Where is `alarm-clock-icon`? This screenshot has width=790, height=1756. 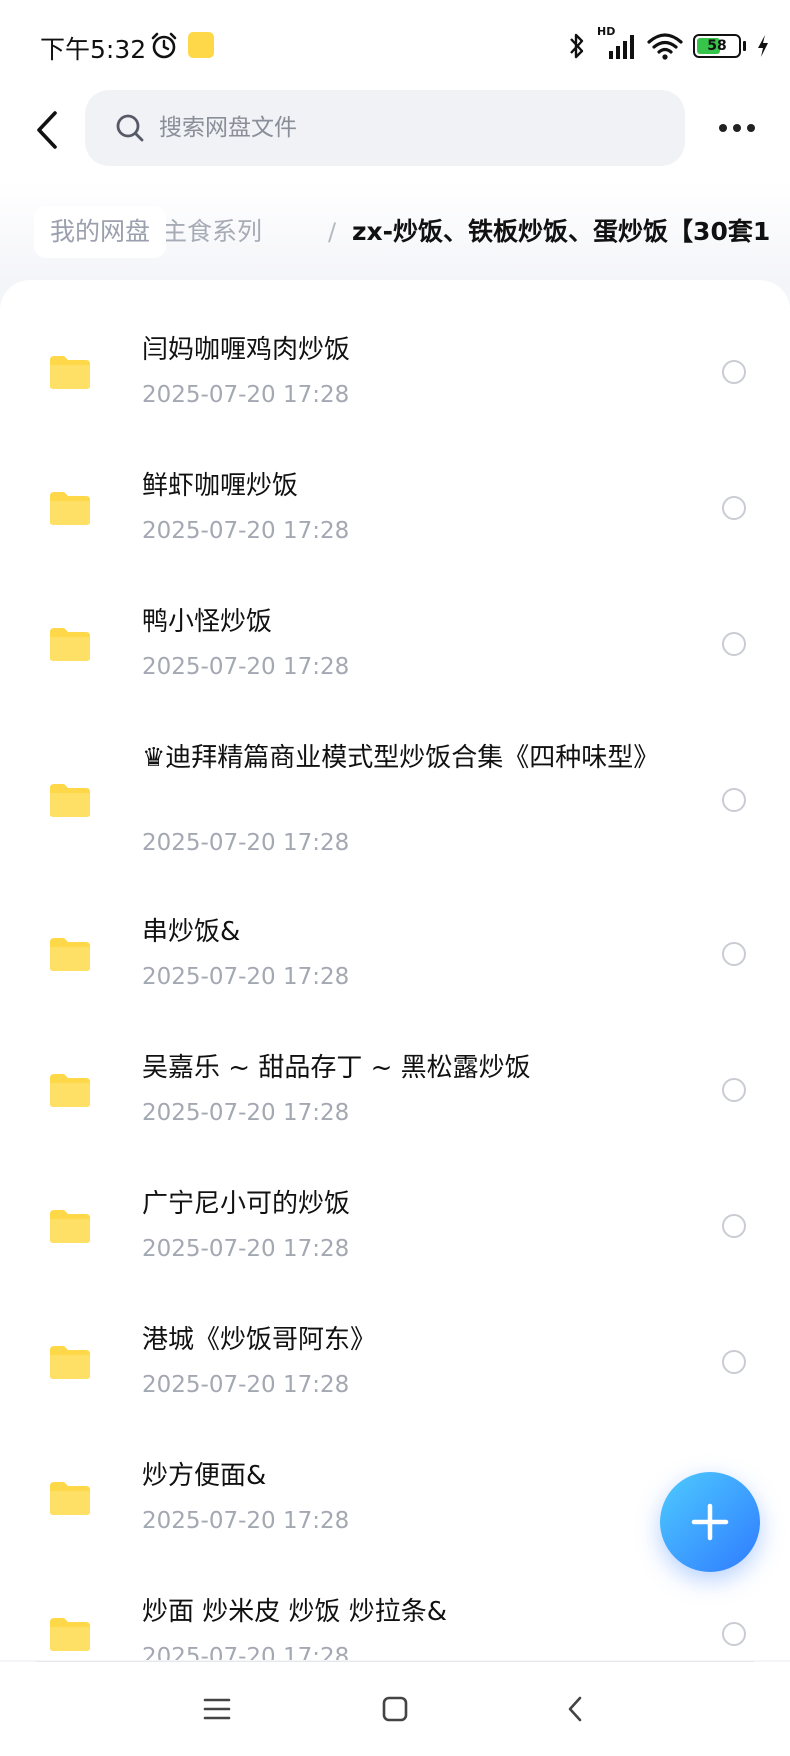
alarm-clock-icon is located at coordinates (164, 45).